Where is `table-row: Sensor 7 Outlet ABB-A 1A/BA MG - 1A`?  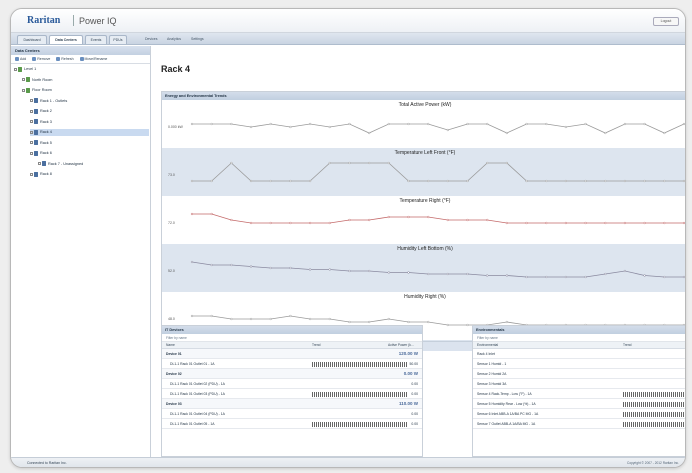
table-row: Sensor 7 Outlet ABB-A 1A/BA MG - 1A is located at coordinates (579, 424).